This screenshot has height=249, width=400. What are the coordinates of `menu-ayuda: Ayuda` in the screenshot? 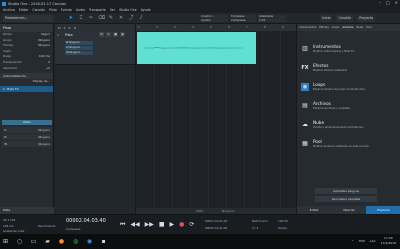 It's located at (146, 10).